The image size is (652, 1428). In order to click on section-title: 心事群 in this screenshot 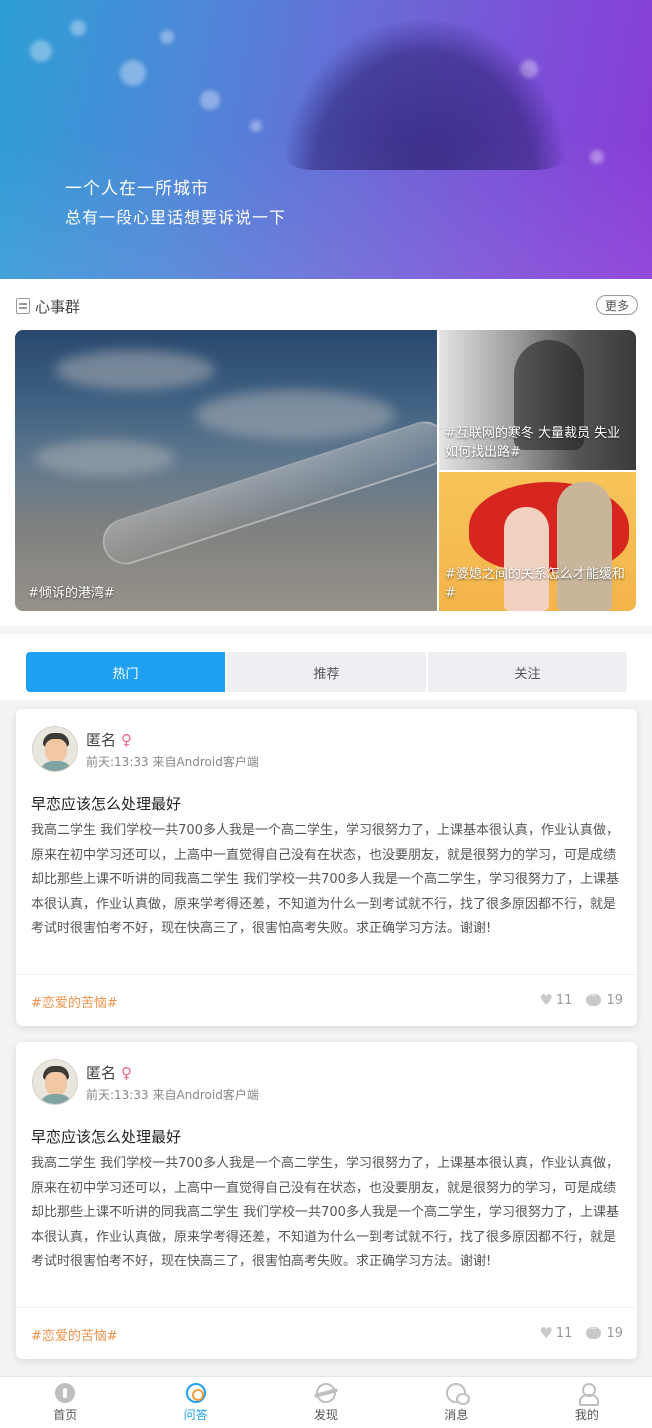, I will do `click(58, 306)`.